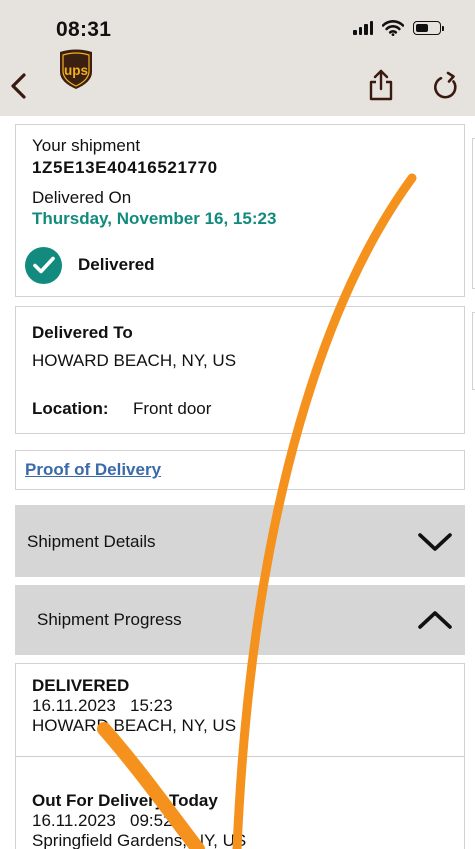  Describe the element at coordinates (393, 28) in the screenshot. I see `wifi-icon` at that location.